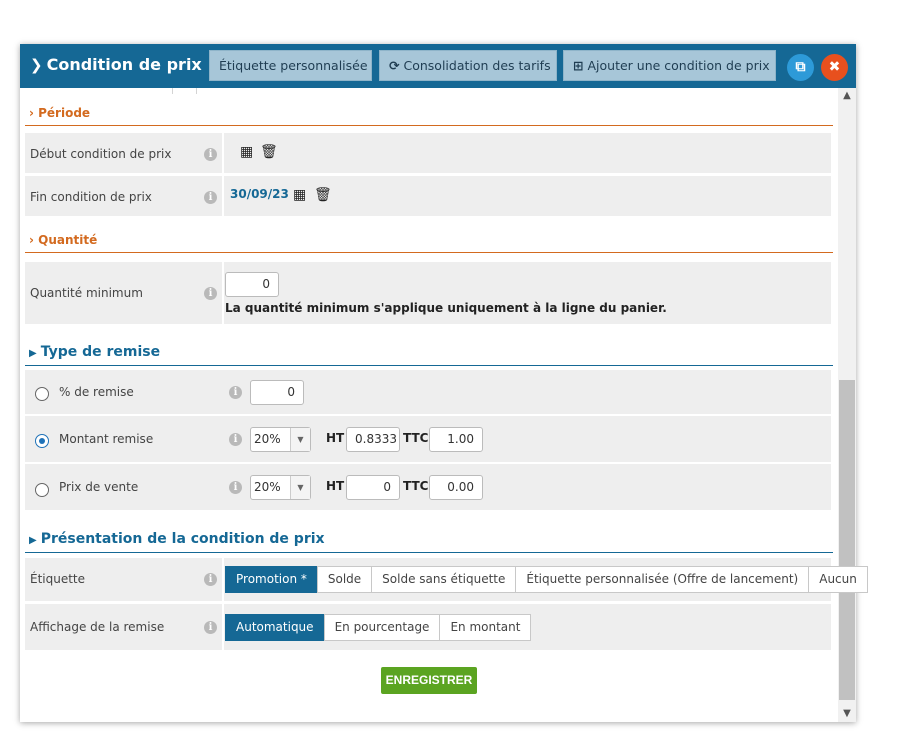 The width and height of the screenshot is (900, 740). Describe the element at coordinates (100, 352) in the screenshot. I see `discount-type-title-text: Type de remise` at that location.